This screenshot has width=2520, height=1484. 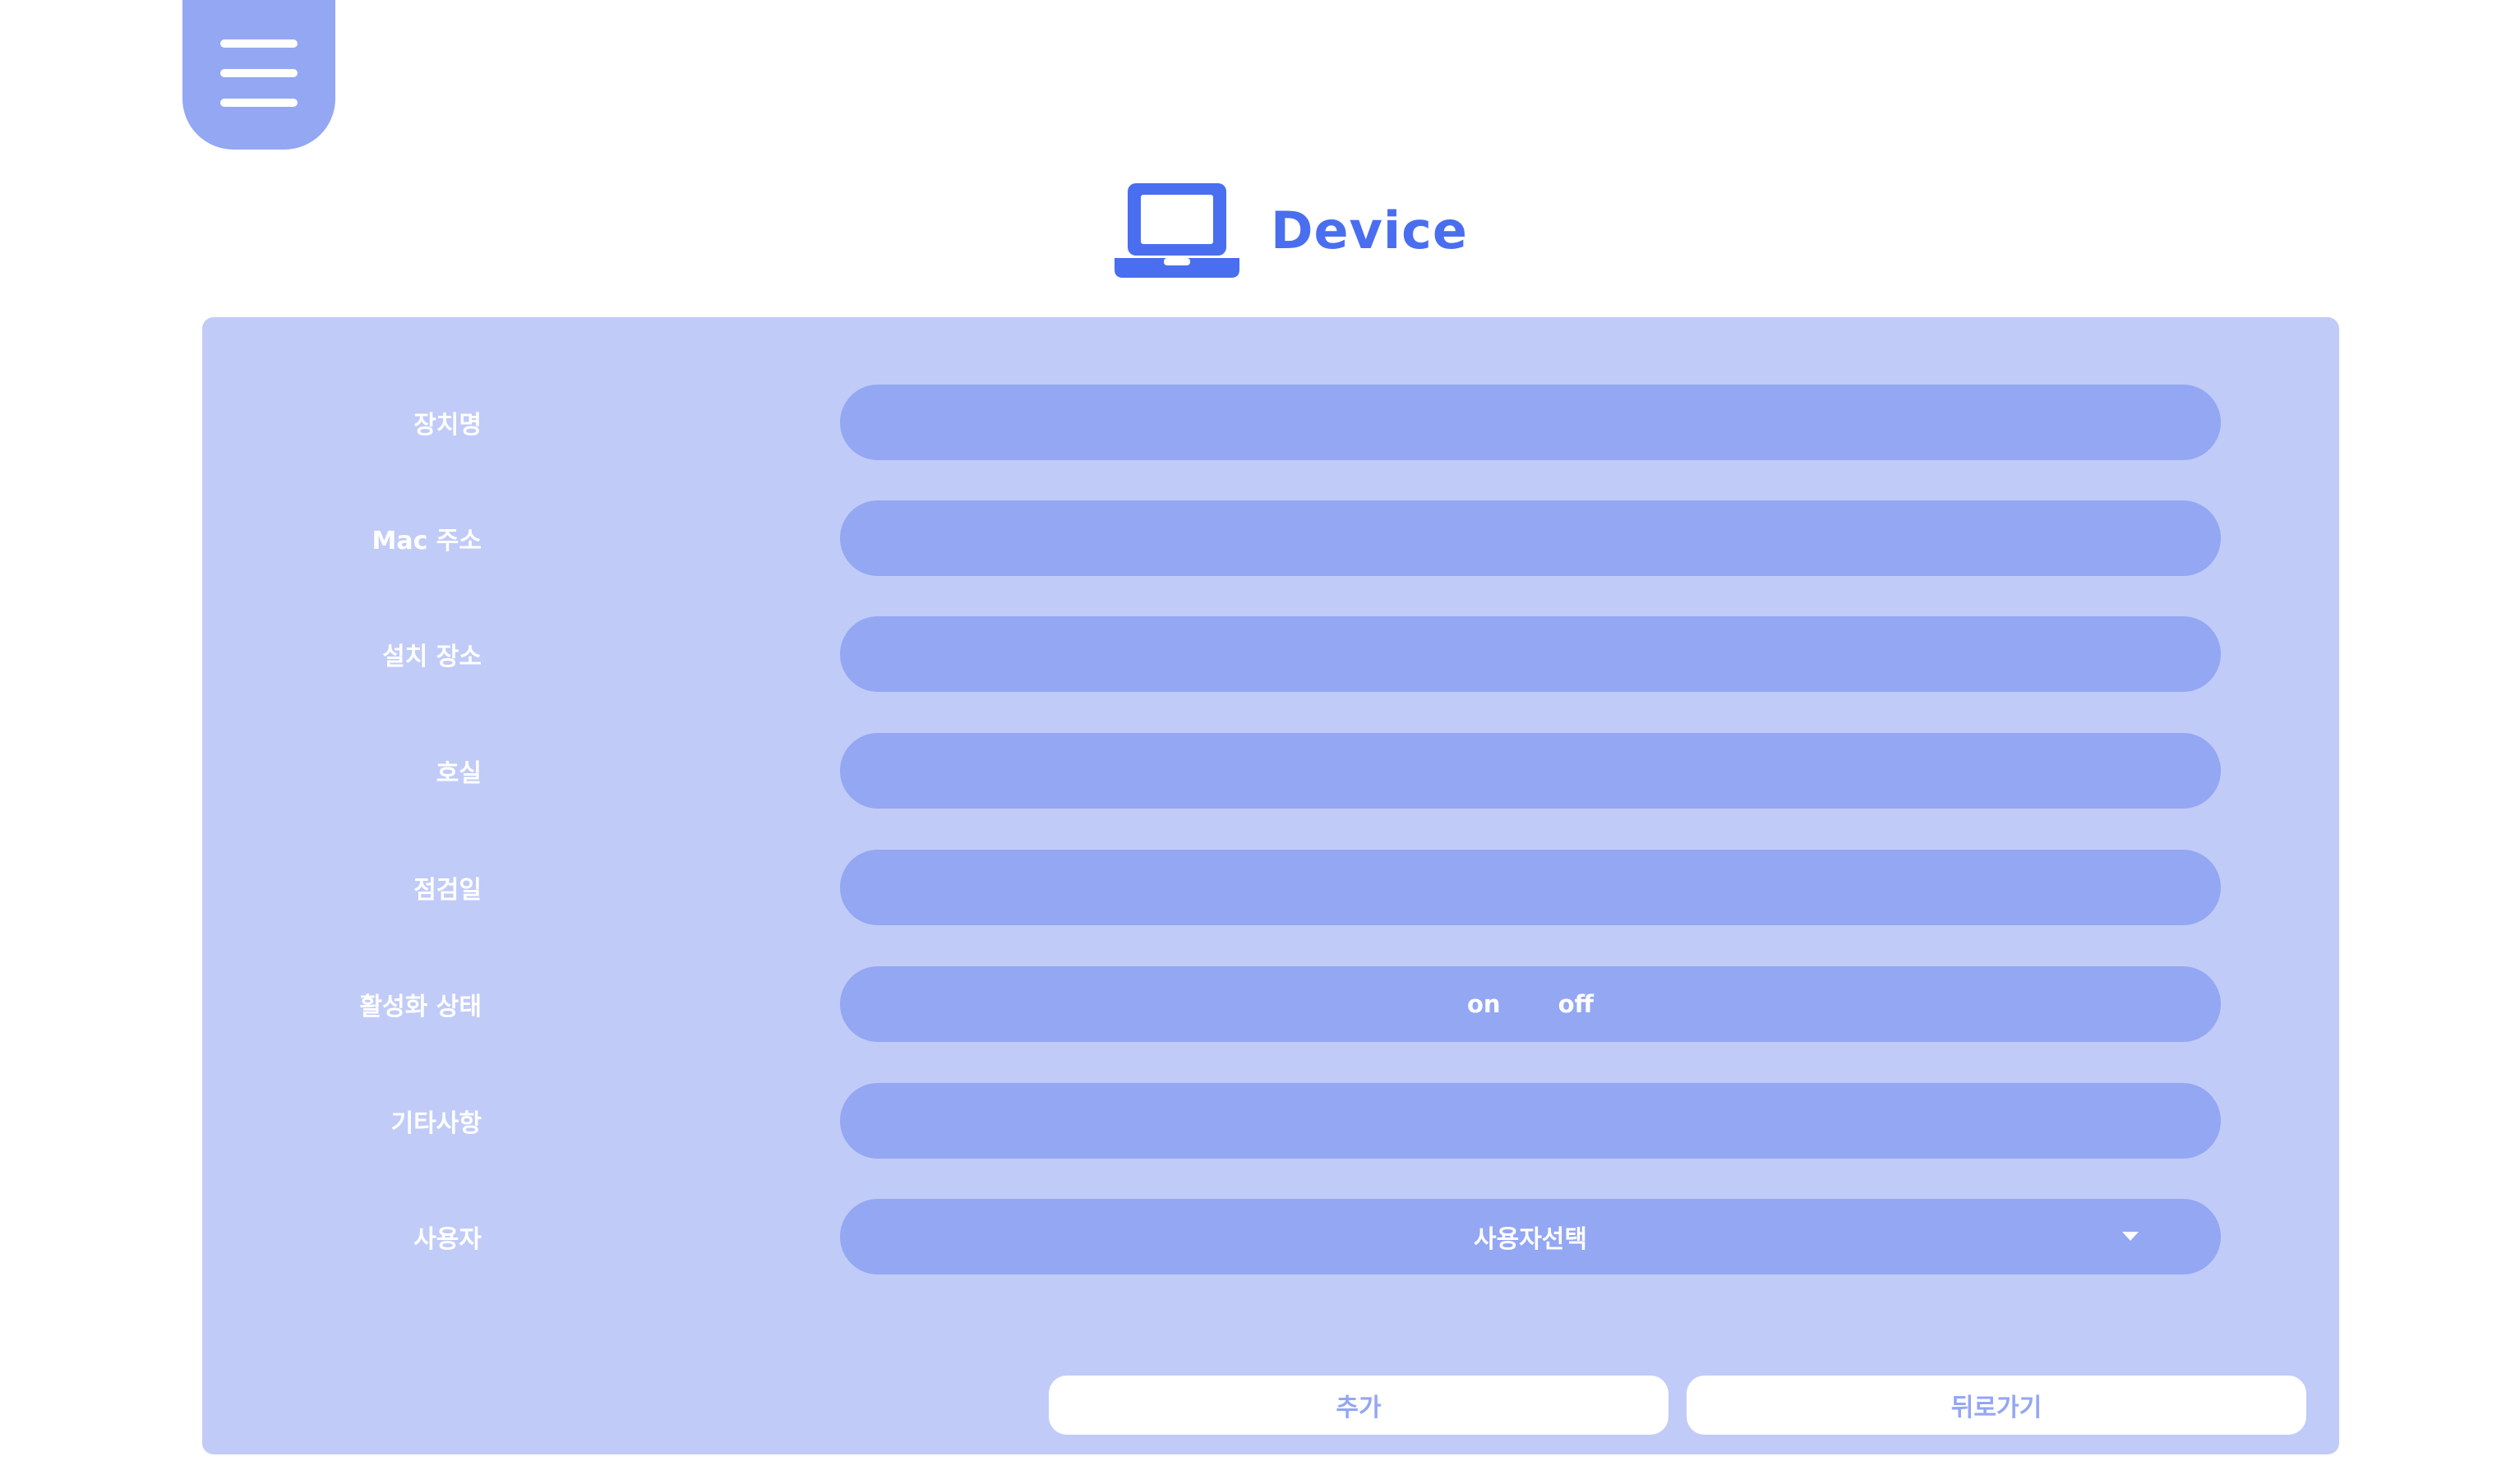 I want to click on notes-input, so click(x=1530, y=1121).